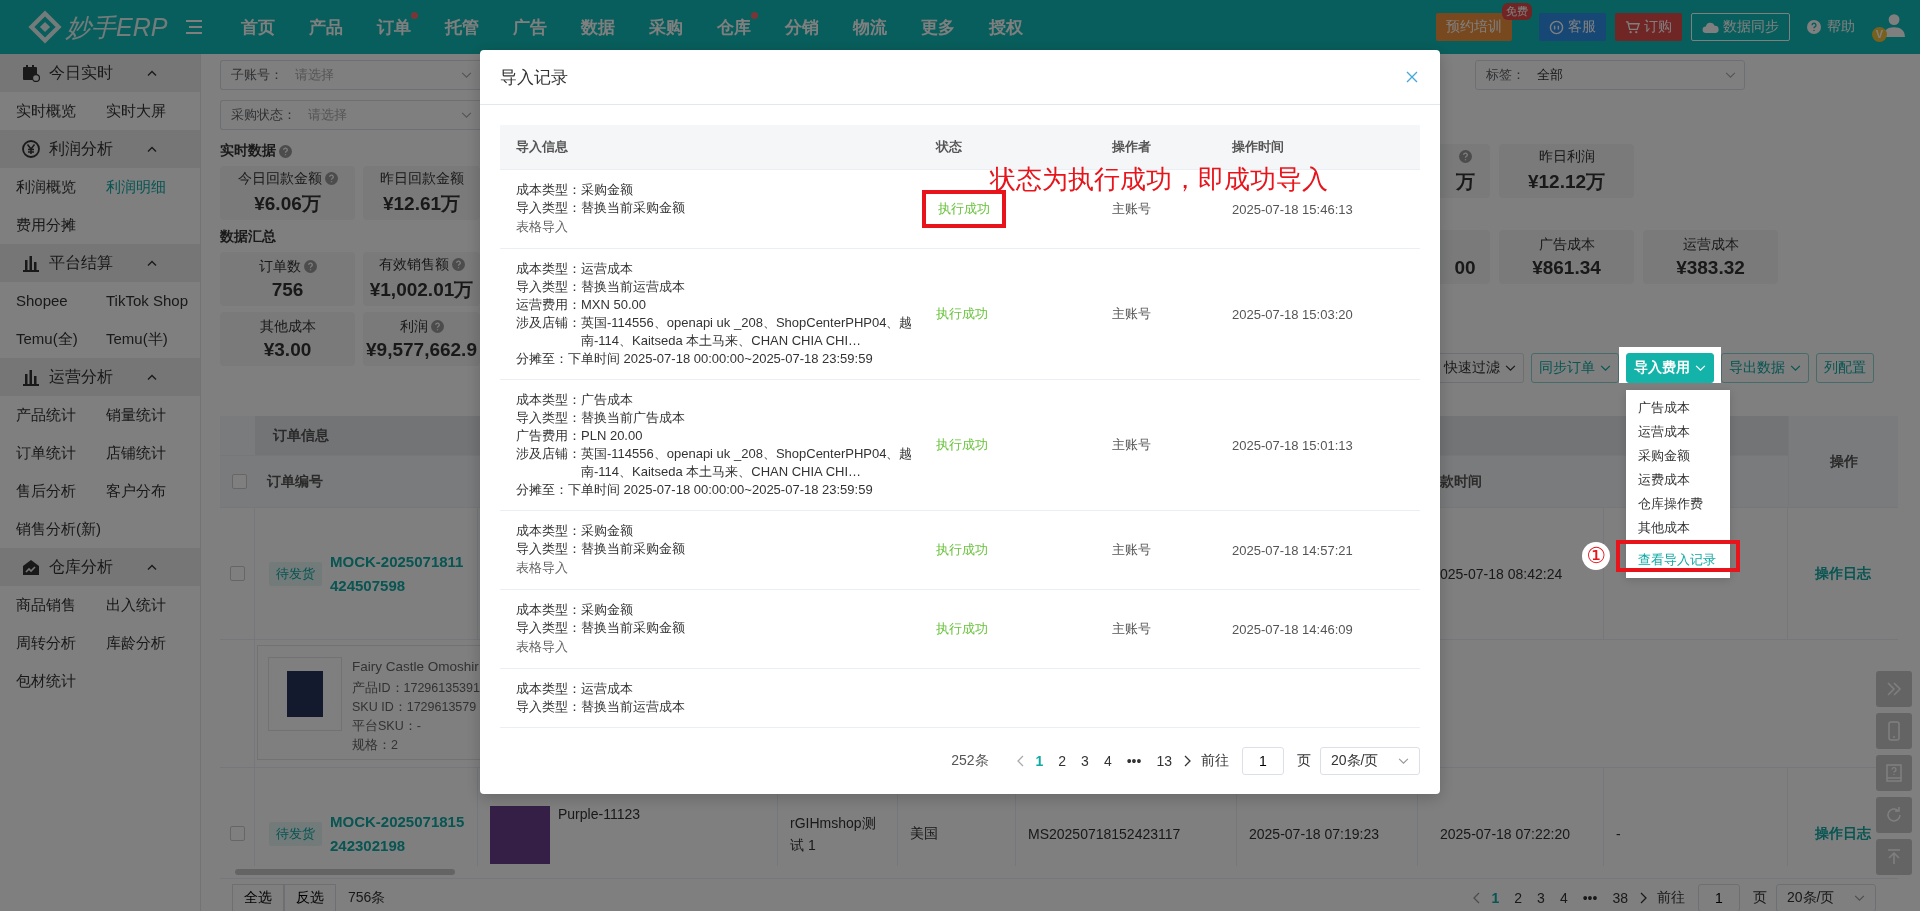 This screenshot has width=1920, height=911. I want to click on sidebar-item: 销量统计, so click(158, 415).